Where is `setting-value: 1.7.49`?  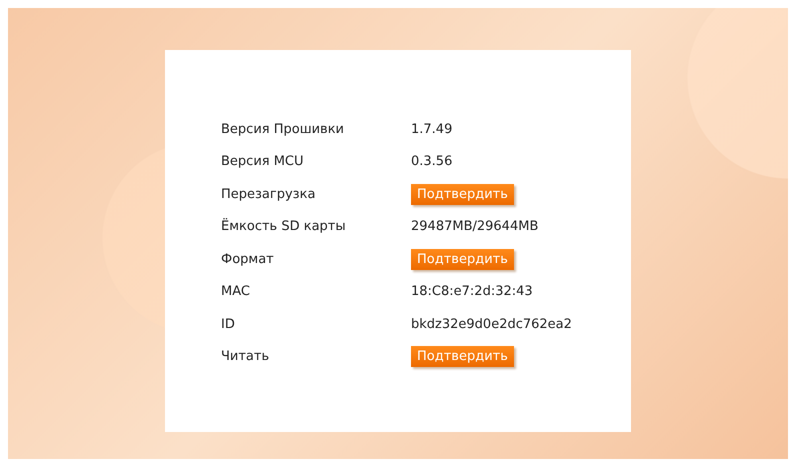 setting-value: 1.7.49 is located at coordinates (431, 129).